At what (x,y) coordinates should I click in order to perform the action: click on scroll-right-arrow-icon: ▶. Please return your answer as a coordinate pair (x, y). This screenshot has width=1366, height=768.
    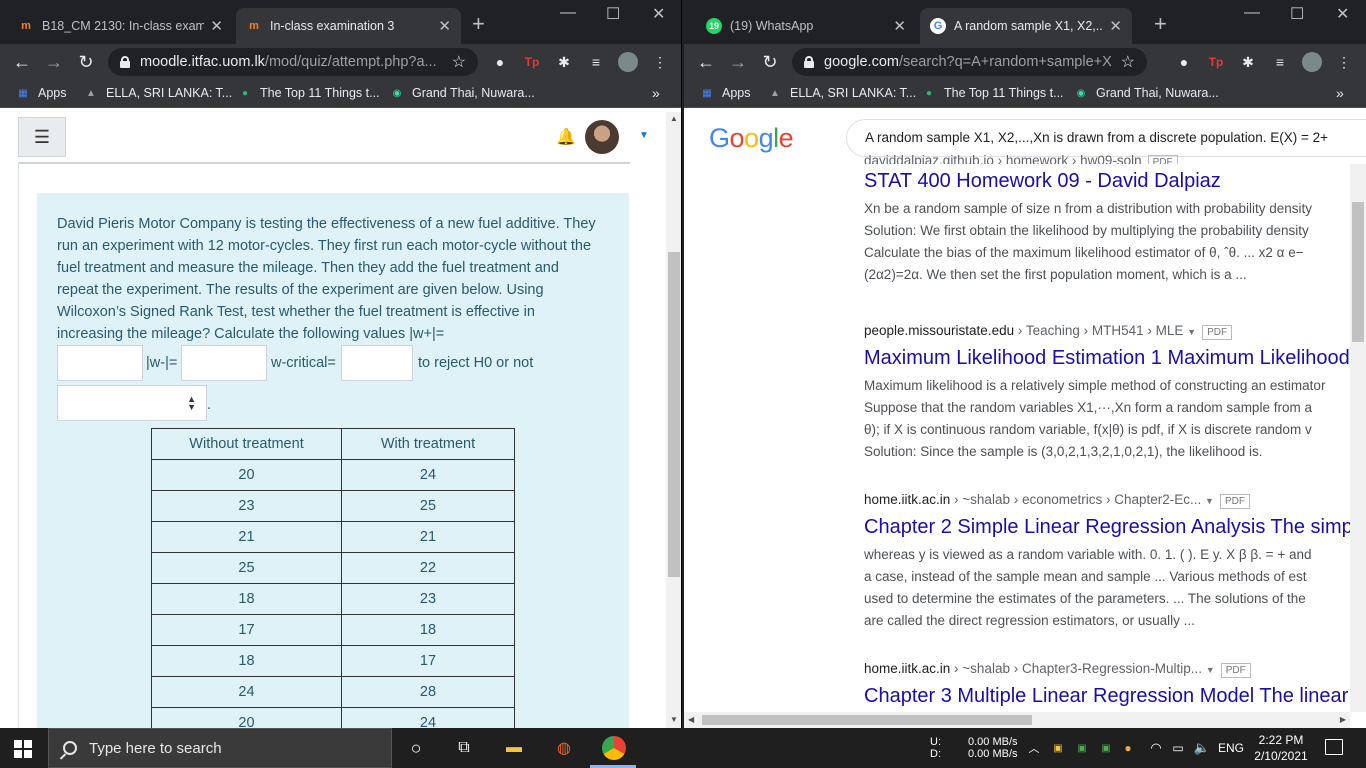
    Looking at the image, I should click on (1343, 719).